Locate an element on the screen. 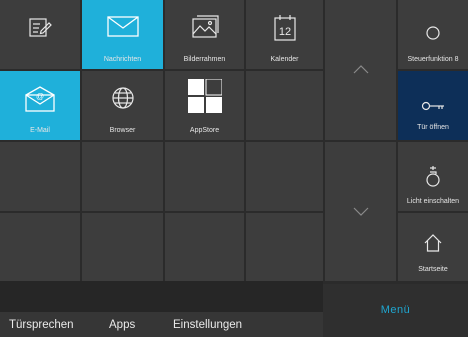 The width and height of the screenshot is (468, 337). menu-label: Menü is located at coordinates (395, 310).